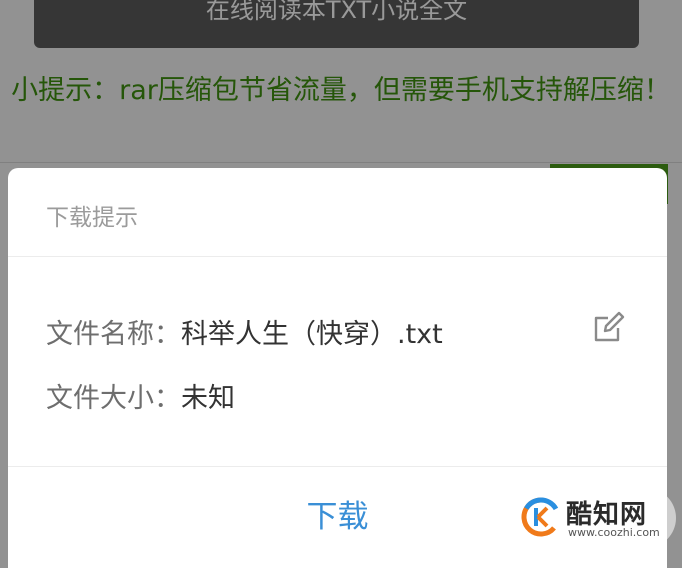 This screenshot has height=568, width=682. Describe the element at coordinates (113, 334) in the screenshot. I see `file-name-label: 文件名称：` at that location.